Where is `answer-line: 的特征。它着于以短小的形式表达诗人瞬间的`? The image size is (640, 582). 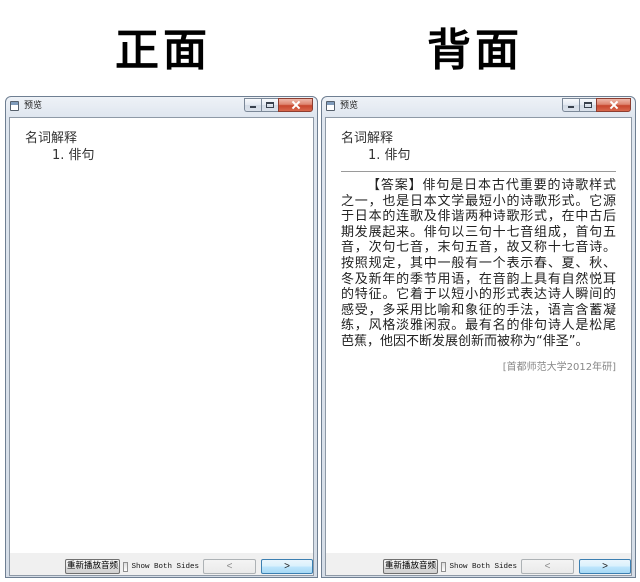
answer-line: 的特征。它着于以短小的形式表达诗人瞬间的 is located at coordinates (478, 295).